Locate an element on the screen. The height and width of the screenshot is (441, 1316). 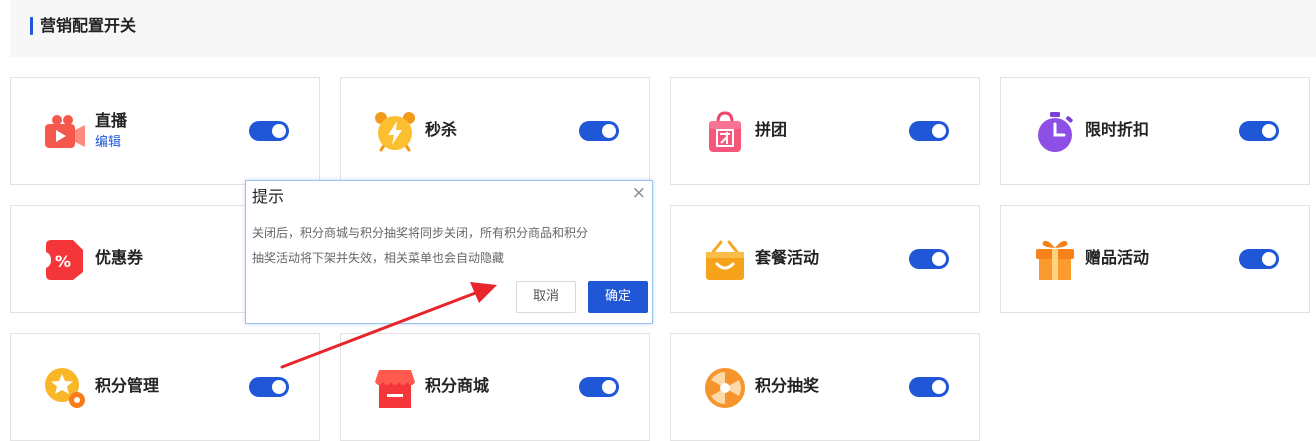
dialog-message-line-1: 关闭后，积分商城与积分抽奖将同步关闭，所有积分商品和积分 is located at coordinates (420, 233).